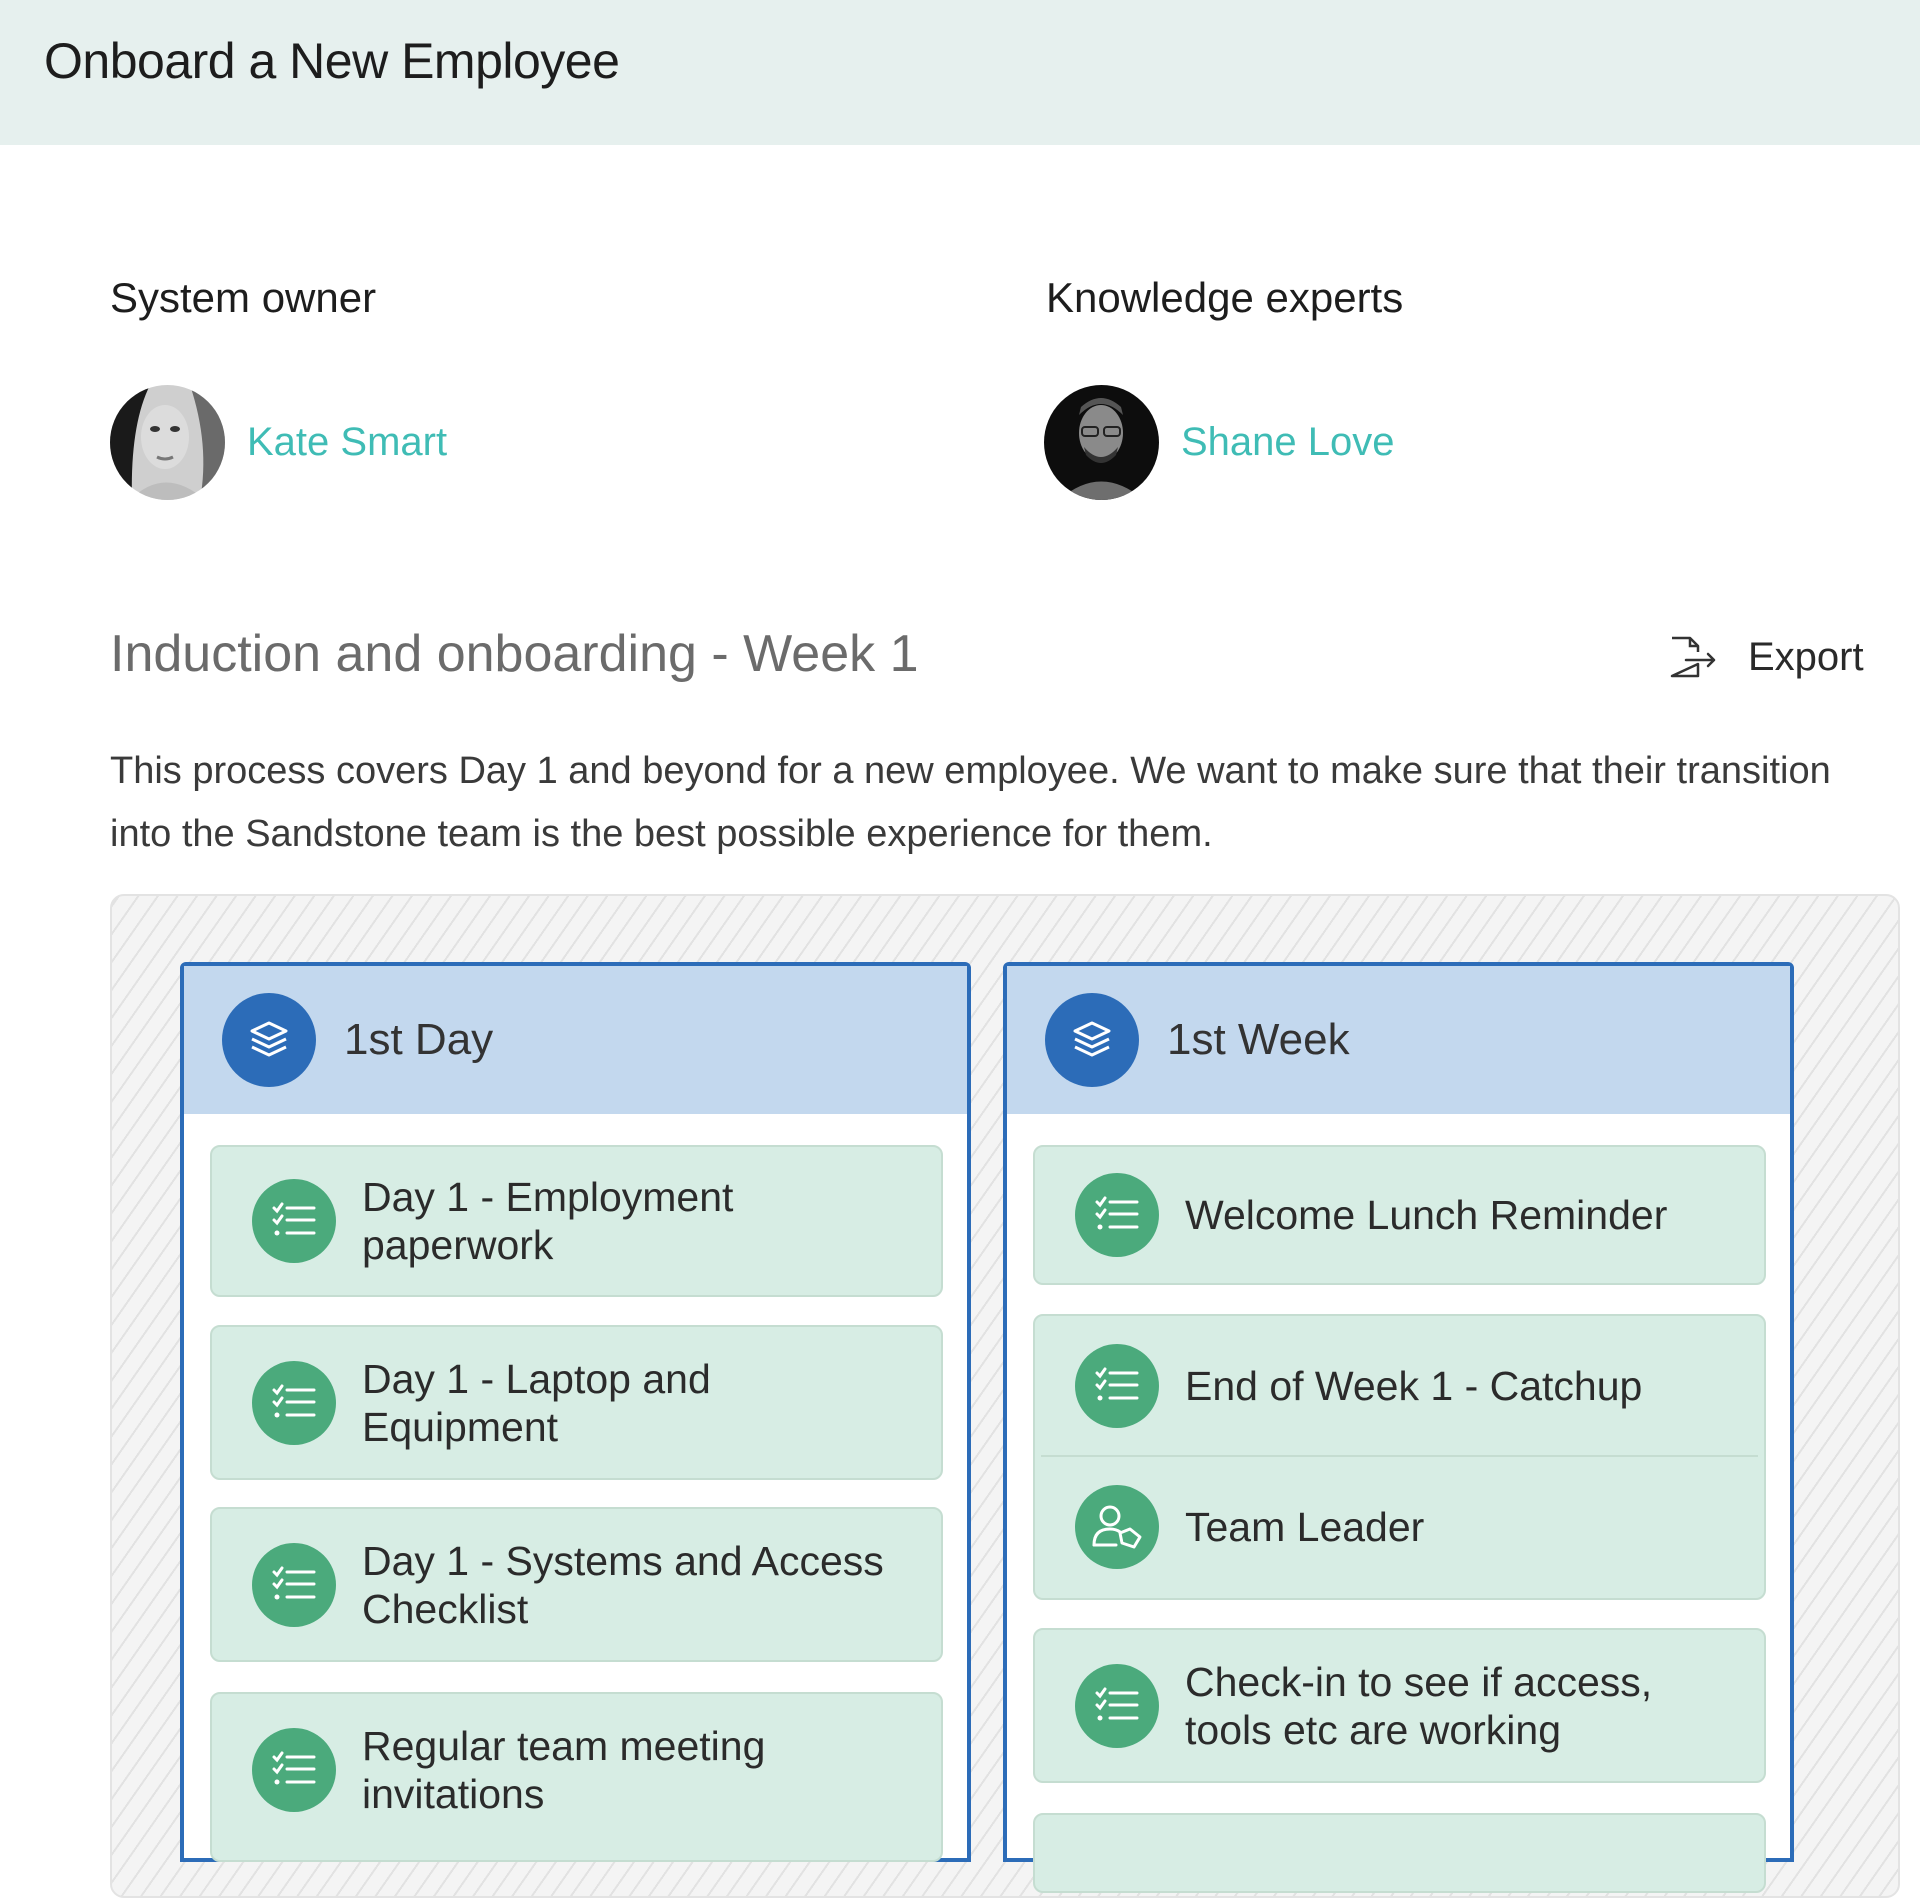  I want to click on export-label: Export, so click(1806, 656).